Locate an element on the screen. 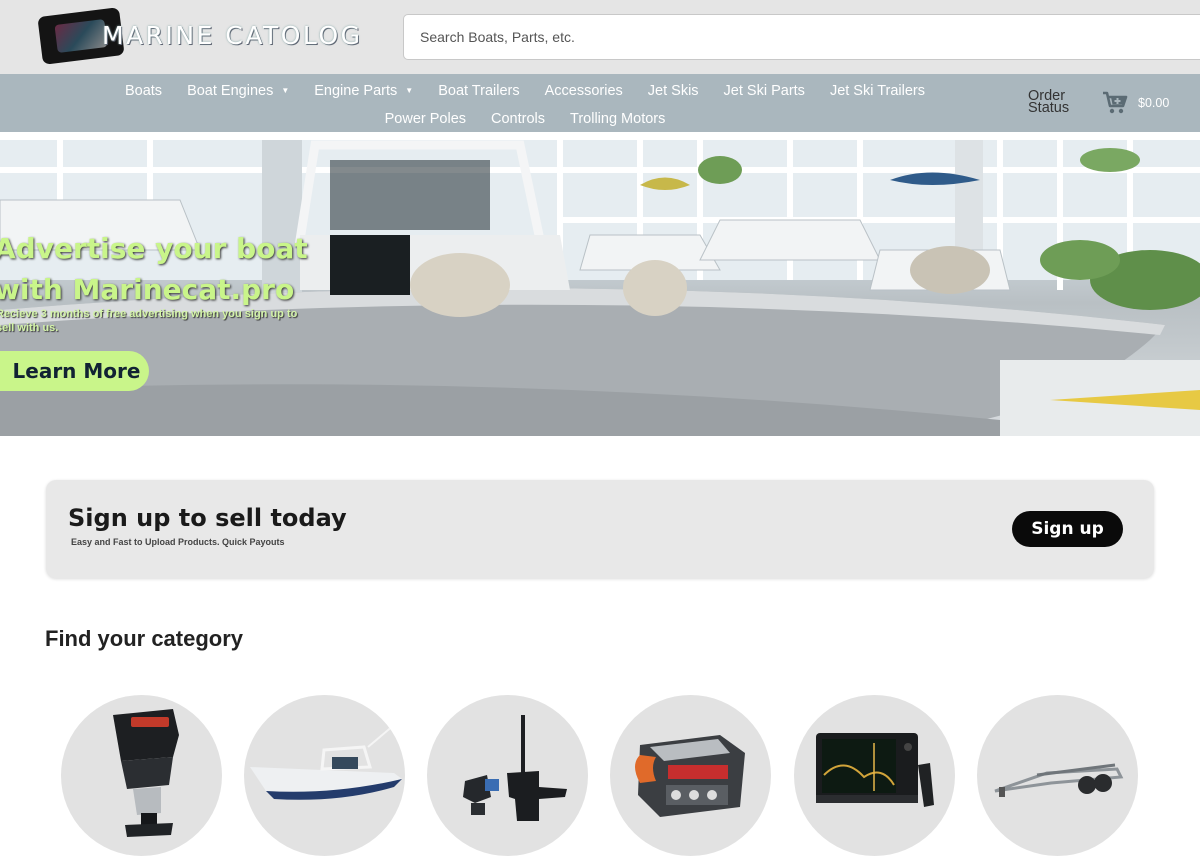 The image size is (1200, 856). category-outboard-engines is located at coordinates (141, 775).